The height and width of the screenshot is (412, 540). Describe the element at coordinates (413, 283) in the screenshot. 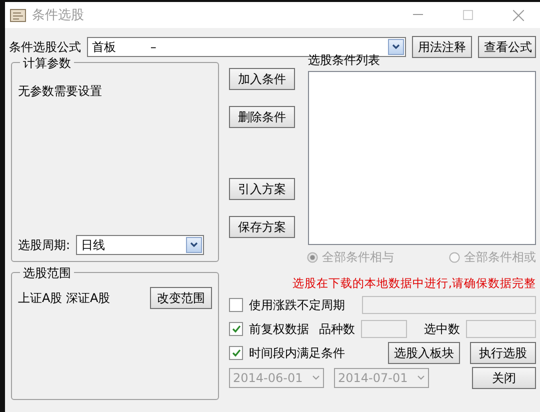

I see `notice-text: 选股在下载的本地数据中进行,请确保数据完整` at that location.